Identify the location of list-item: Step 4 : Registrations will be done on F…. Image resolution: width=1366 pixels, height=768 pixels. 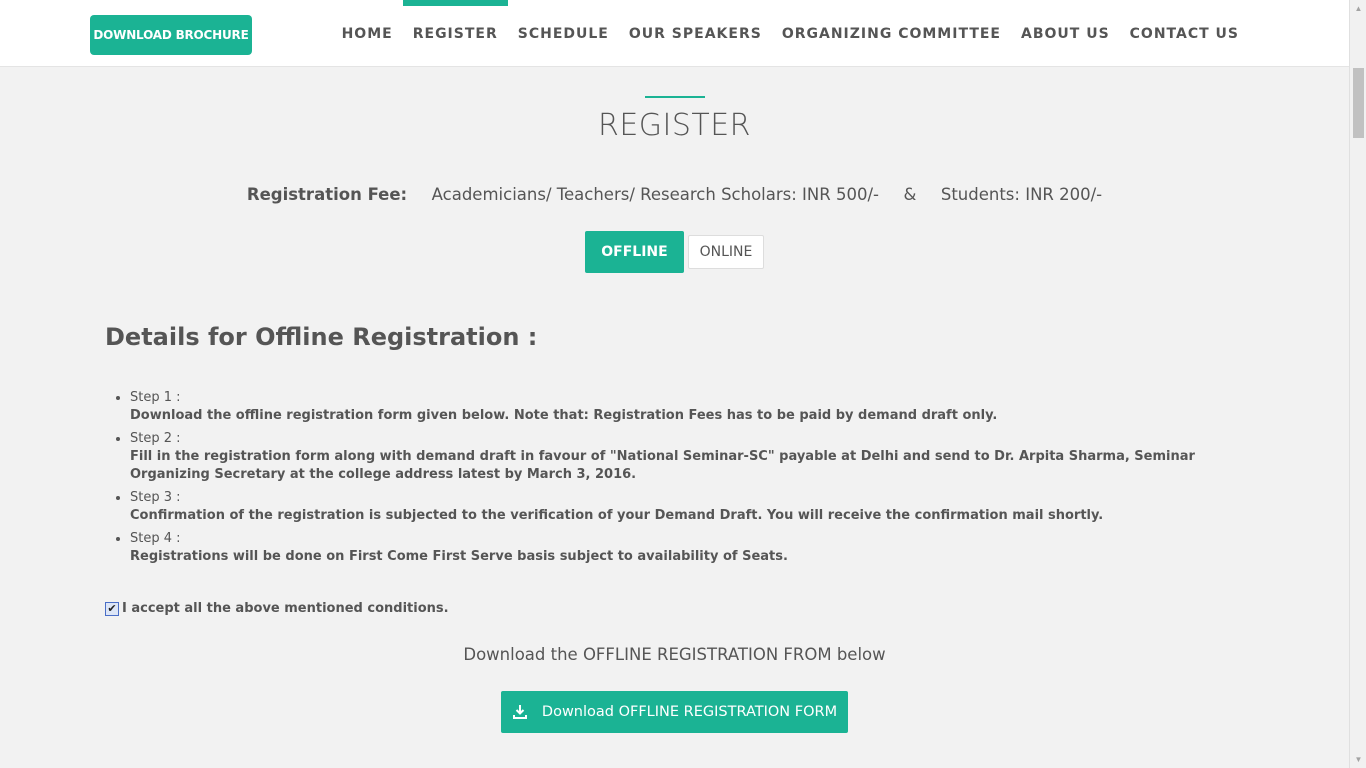
(692, 548).